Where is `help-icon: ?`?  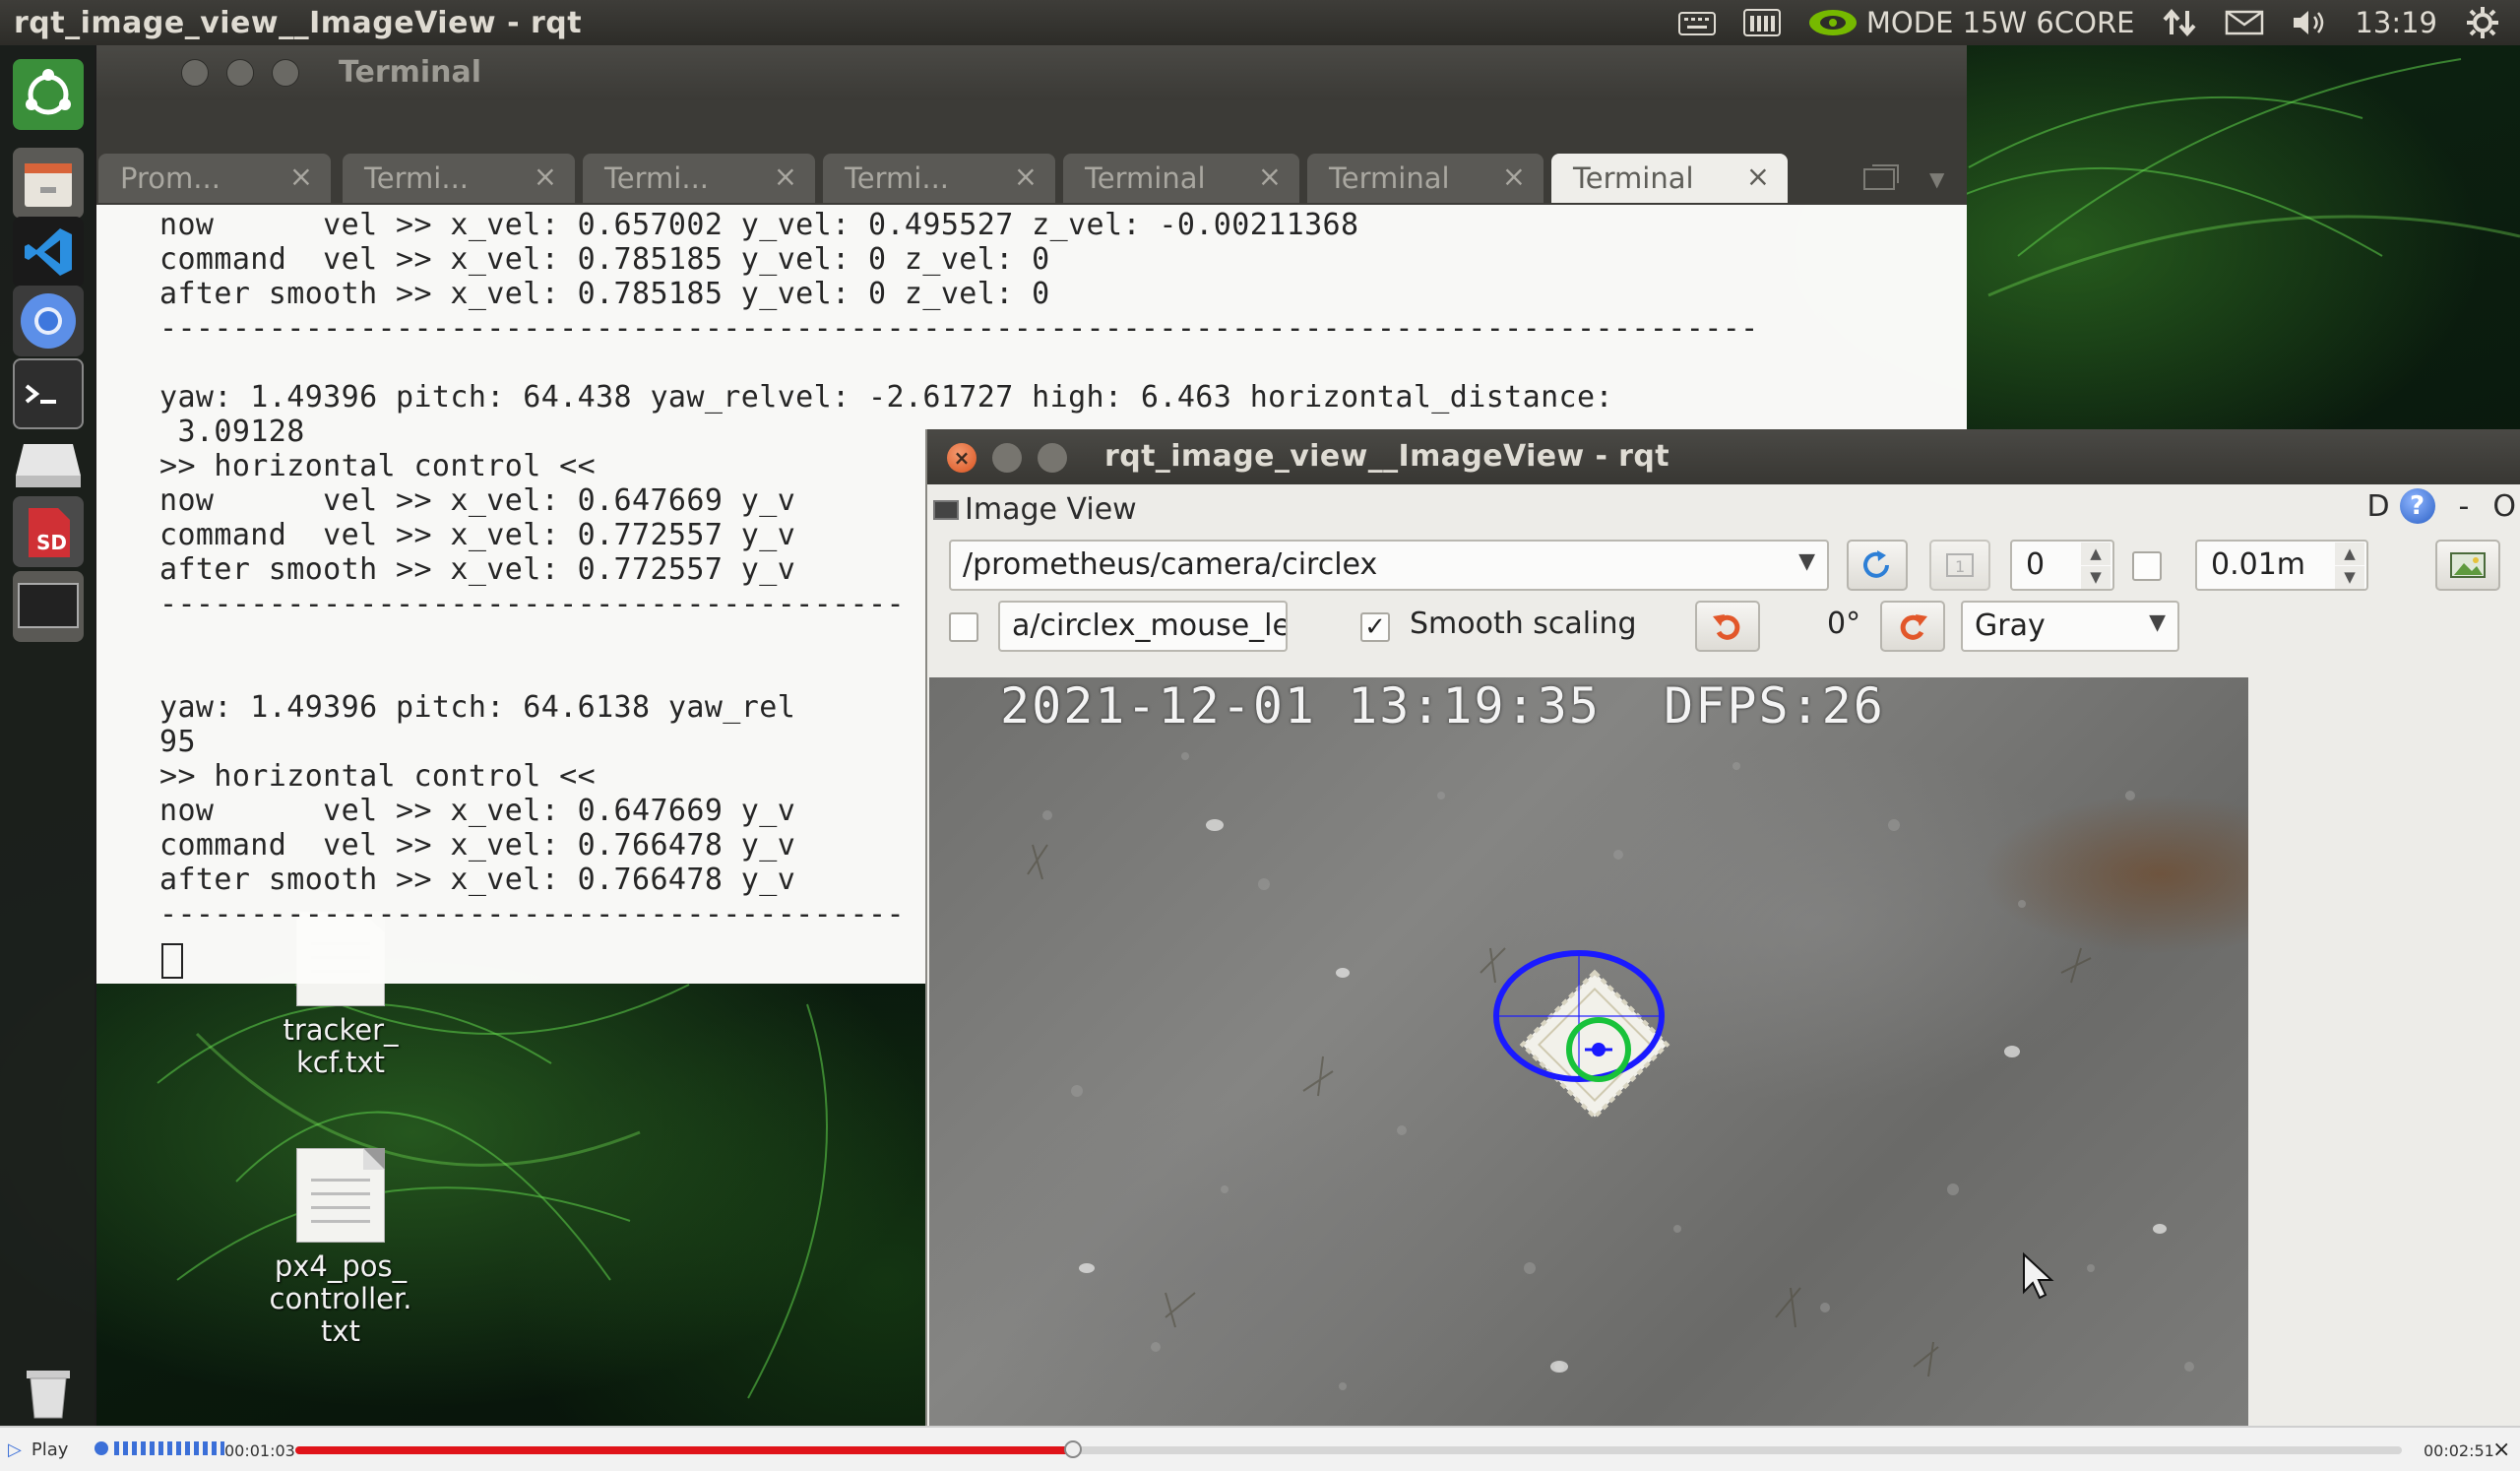
help-icon: ? is located at coordinates (2417, 506).